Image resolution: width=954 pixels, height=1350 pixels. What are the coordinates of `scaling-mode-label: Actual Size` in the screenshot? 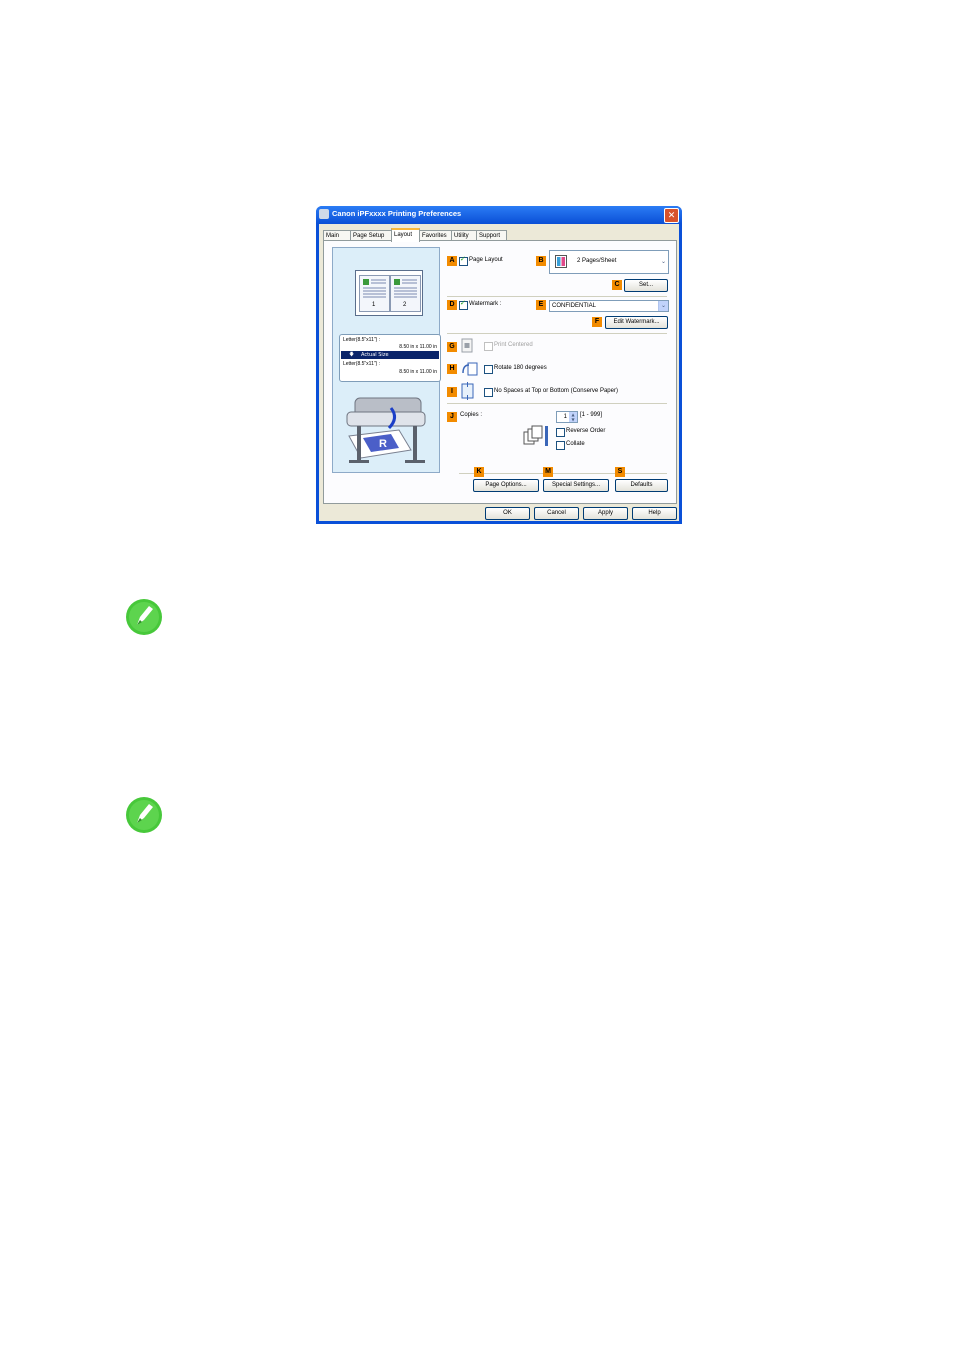 It's located at (375, 355).